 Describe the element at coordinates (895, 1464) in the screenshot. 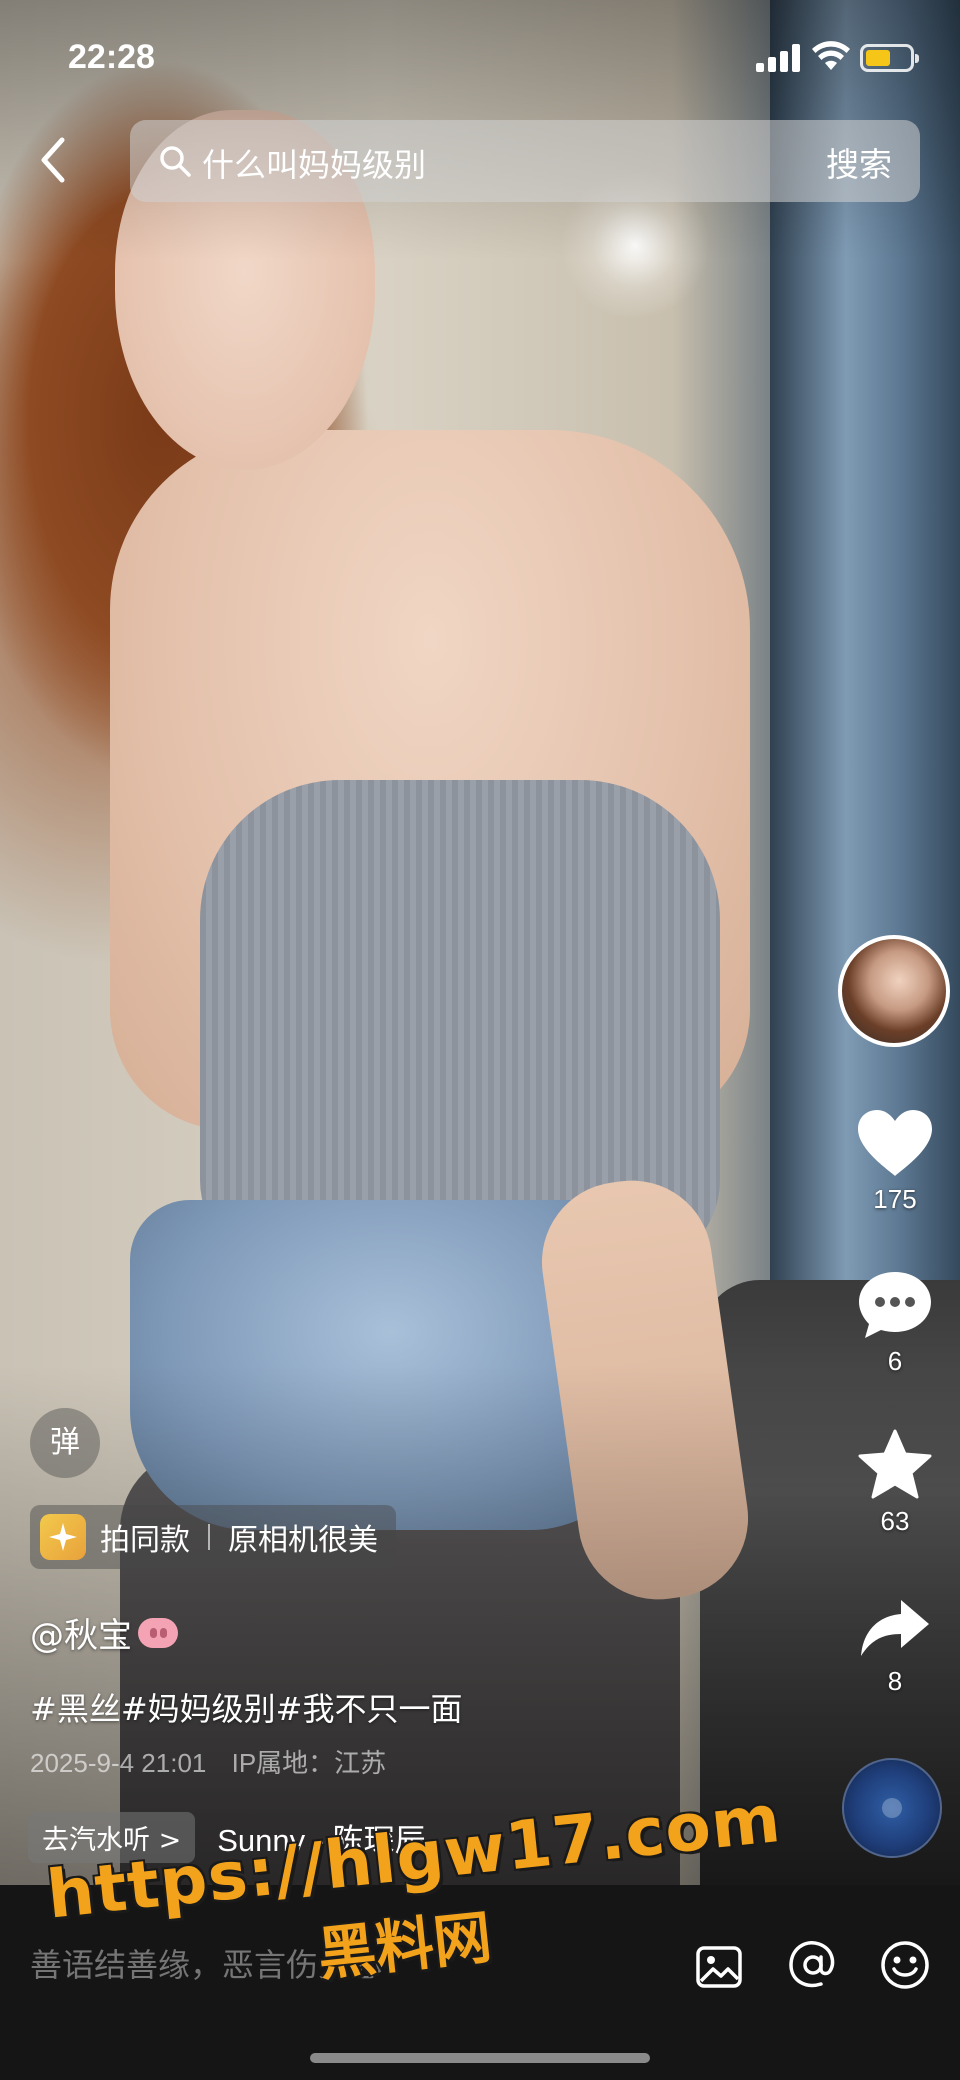

I see `star-icon` at that location.